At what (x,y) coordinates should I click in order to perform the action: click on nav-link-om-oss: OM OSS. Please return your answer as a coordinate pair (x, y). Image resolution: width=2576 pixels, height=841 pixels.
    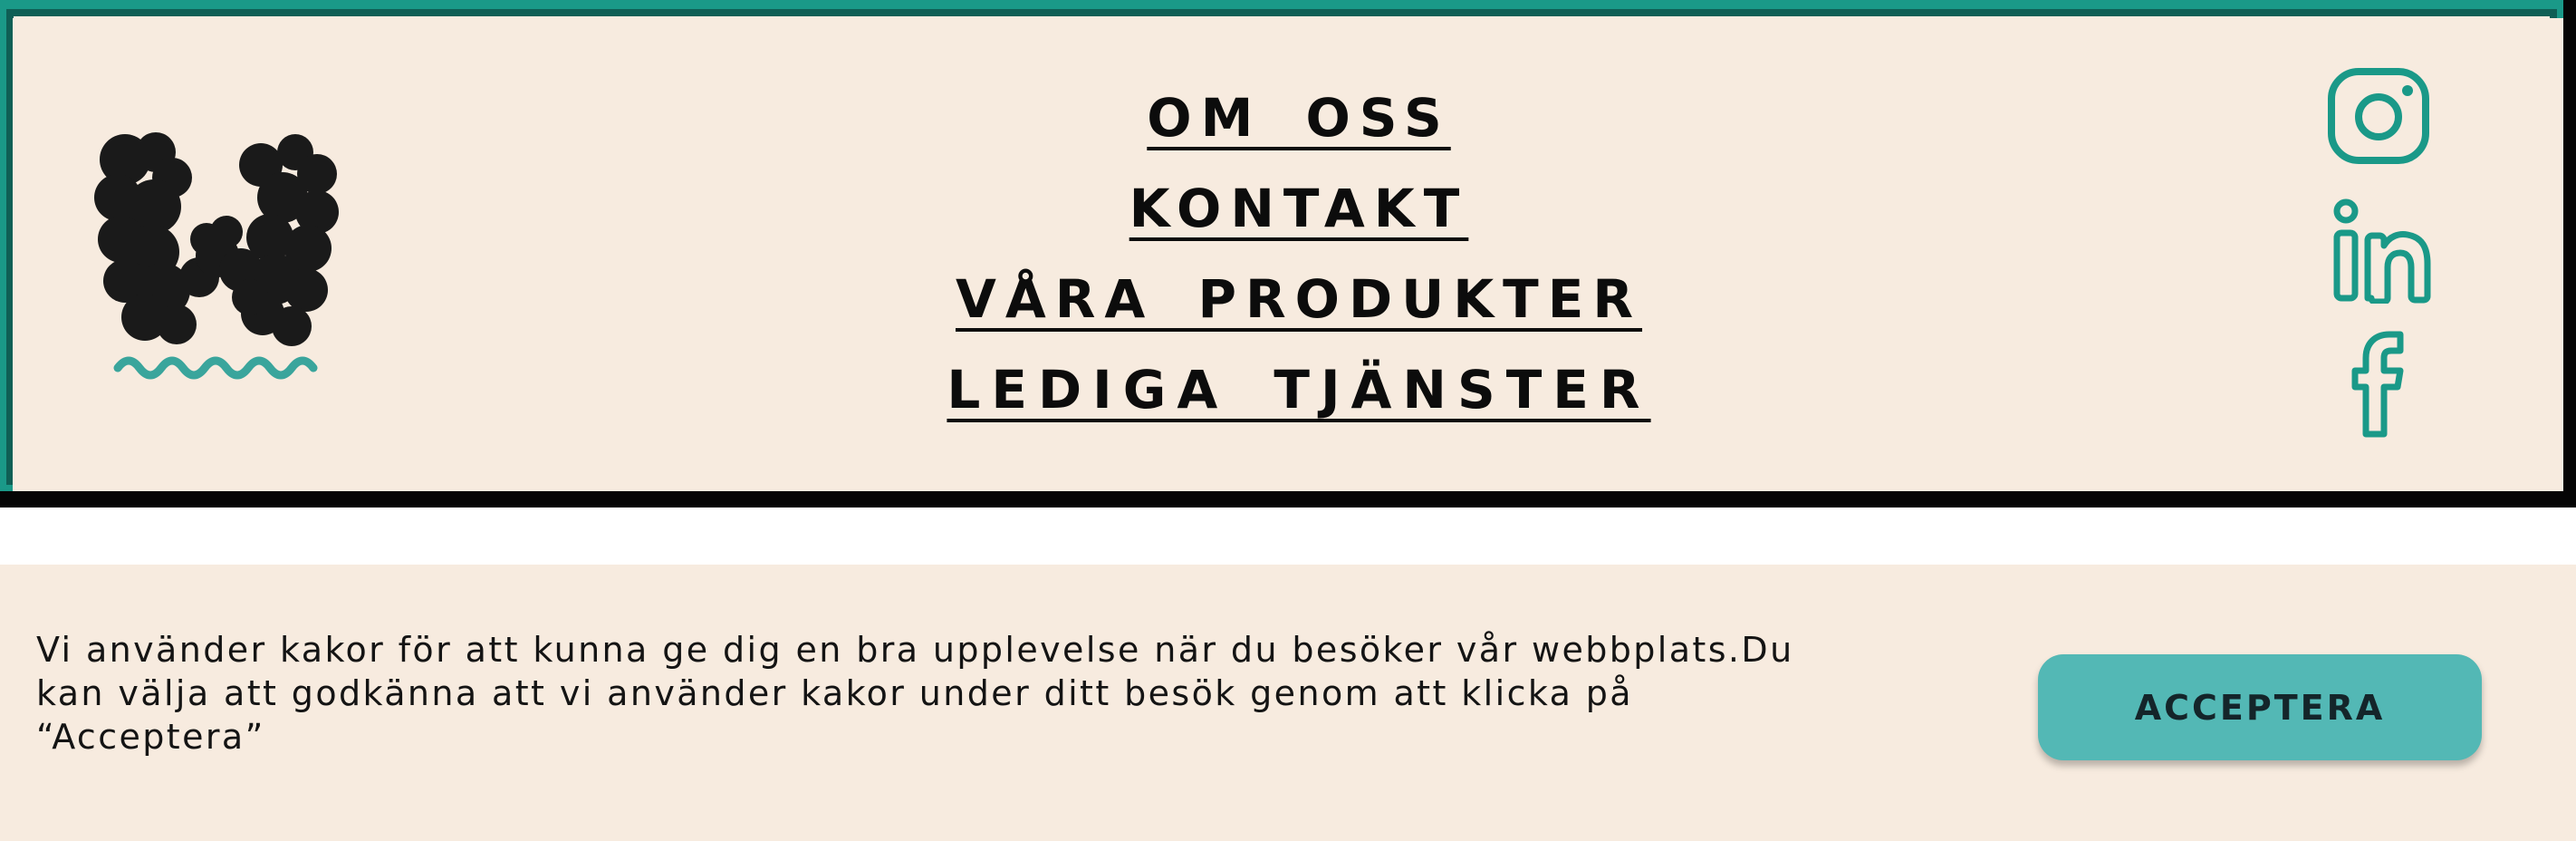
    Looking at the image, I should click on (1299, 117).